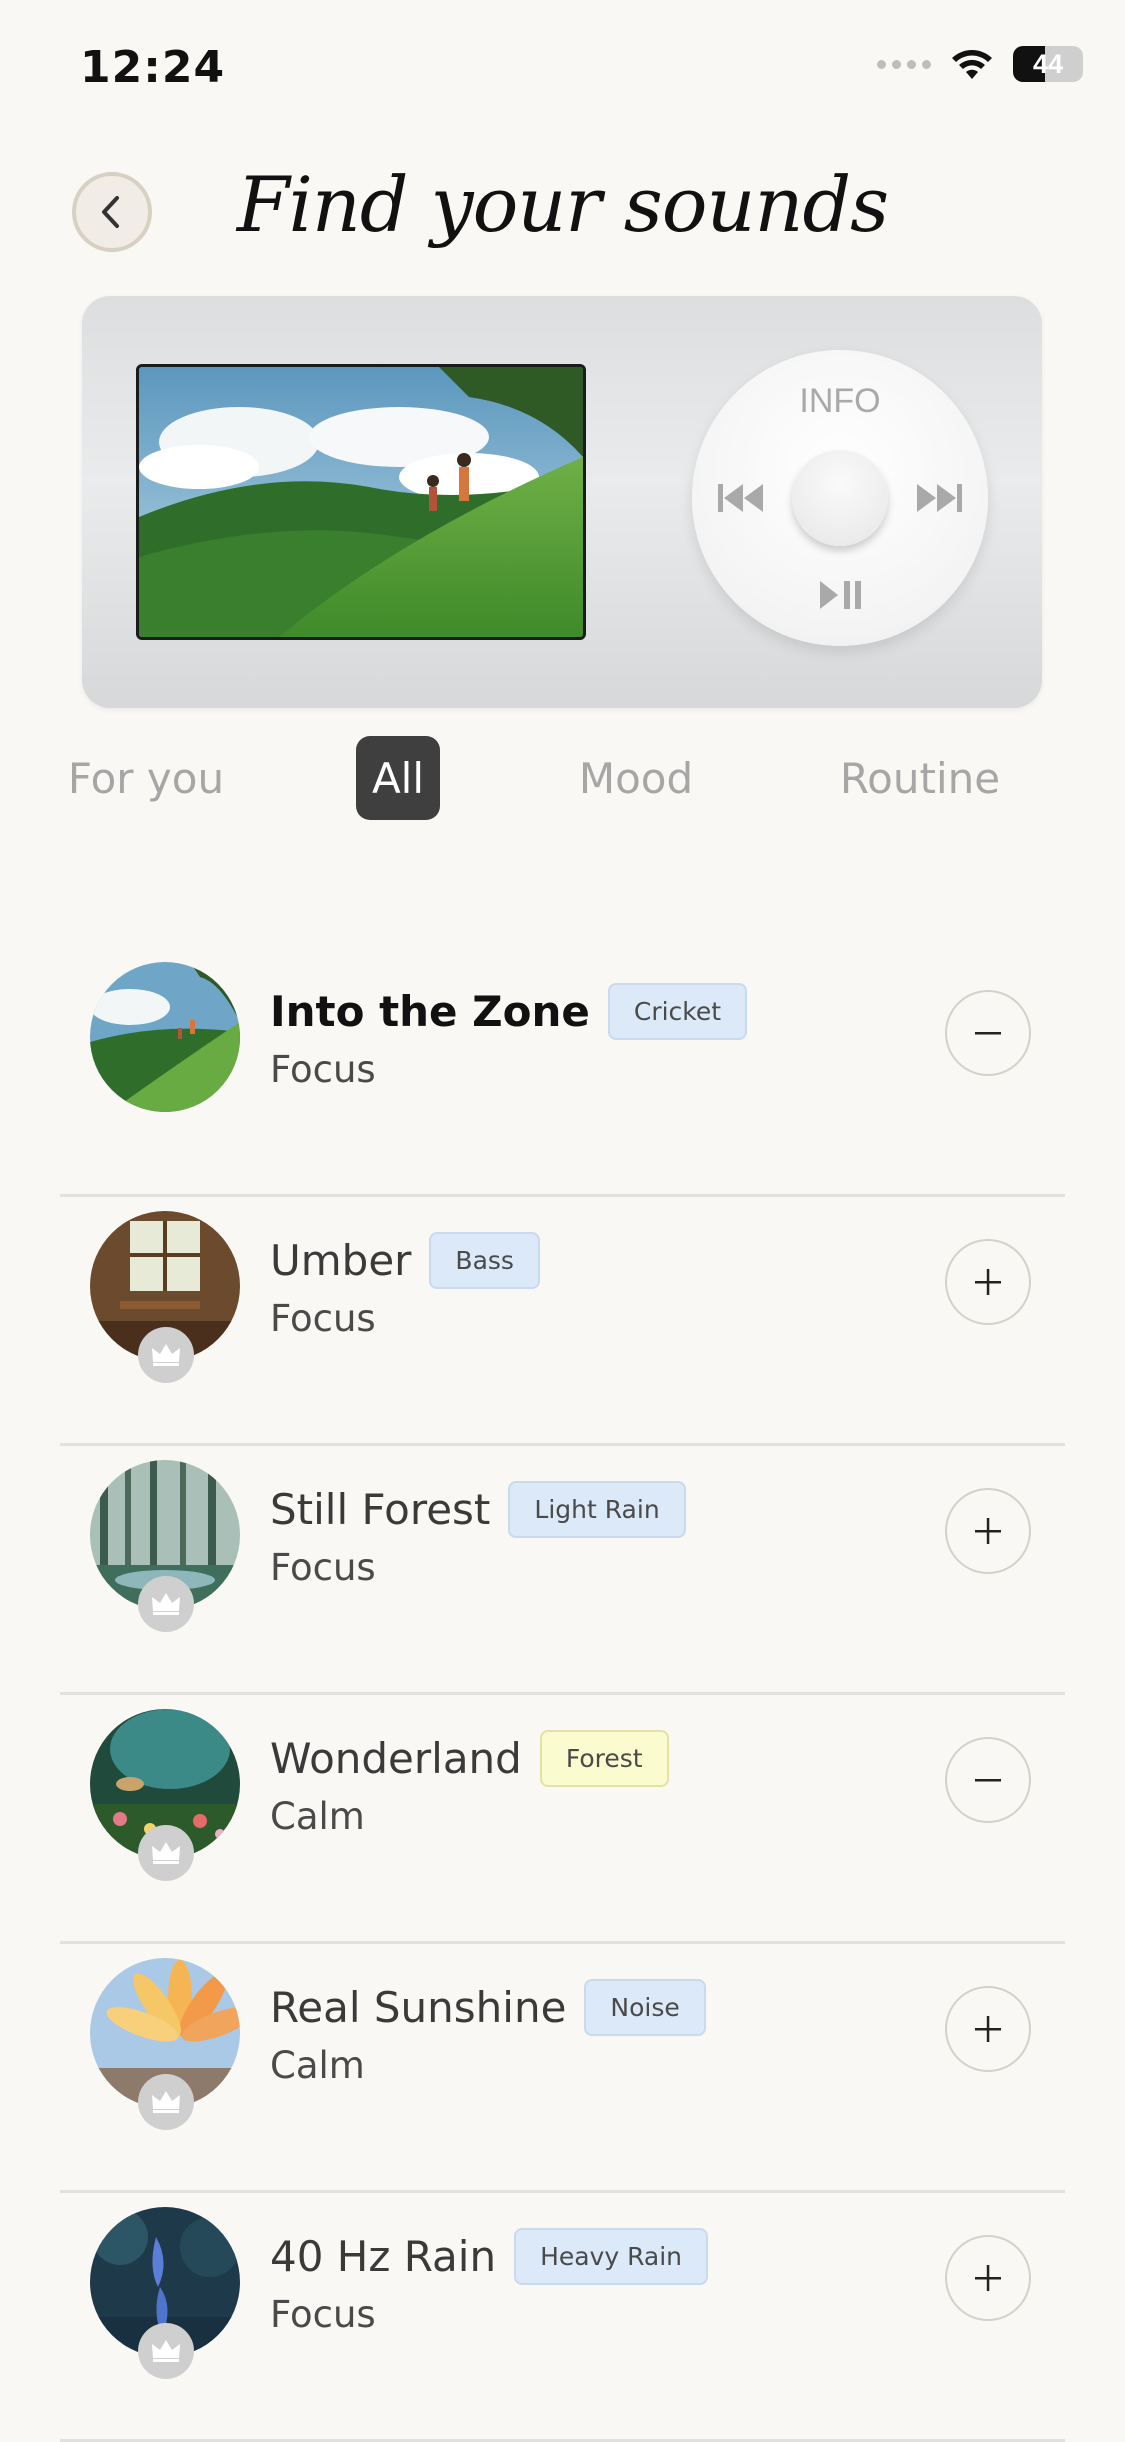 This screenshot has width=1125, height=2442. What do you see at coordinates (562, 1321) in the screenshot?
I see `sound-row: Umber Bass Focus` at bounding box center [562, 1321].